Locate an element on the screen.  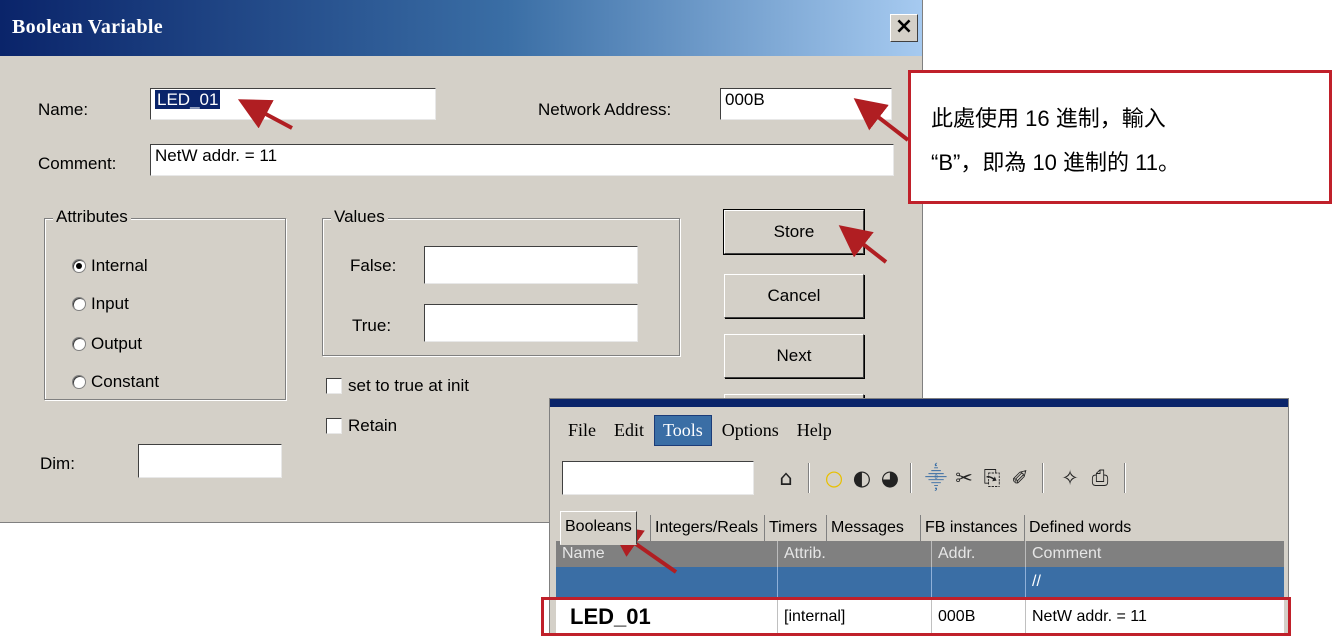
false-label: False: is located at coordinates (373, 265).